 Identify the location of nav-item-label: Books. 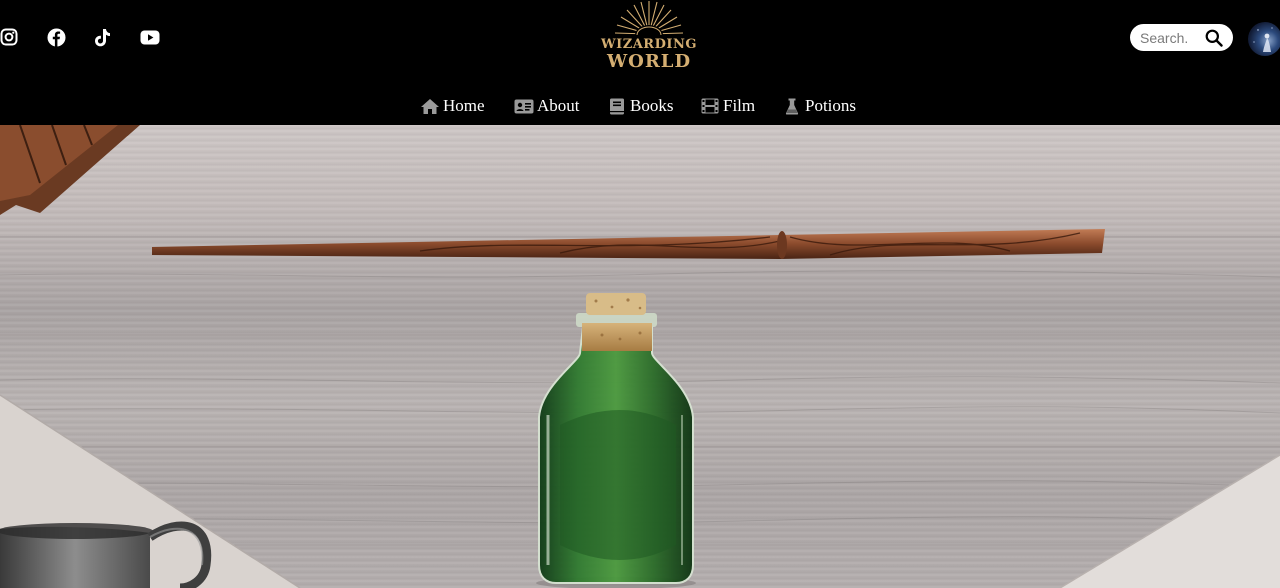
(652, 105).